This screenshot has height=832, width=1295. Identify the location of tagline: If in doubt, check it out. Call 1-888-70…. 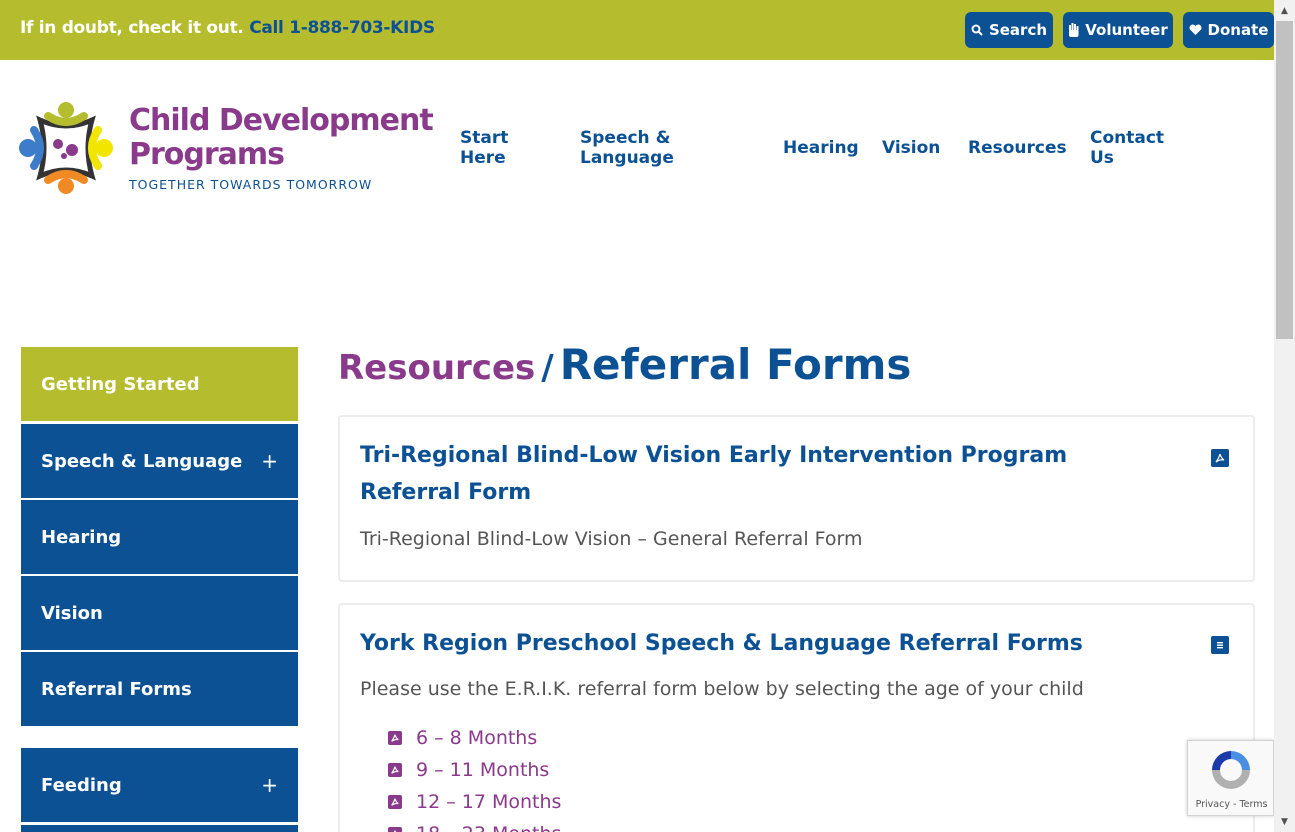
(227, 28).